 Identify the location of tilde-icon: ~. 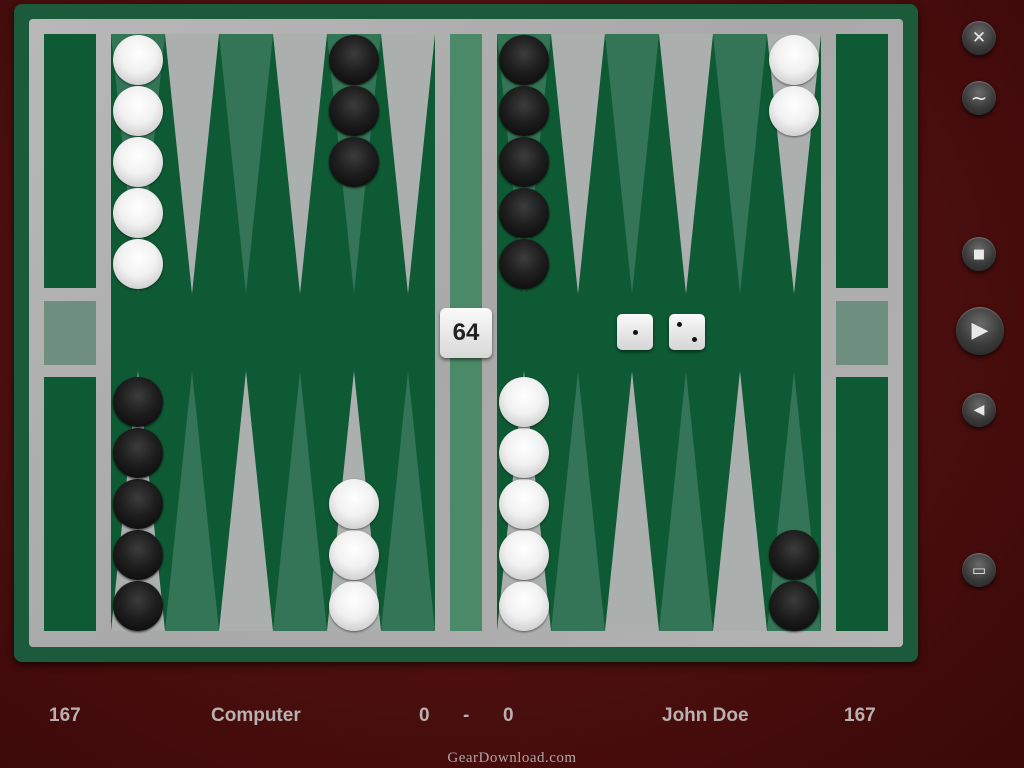
(979, 98).